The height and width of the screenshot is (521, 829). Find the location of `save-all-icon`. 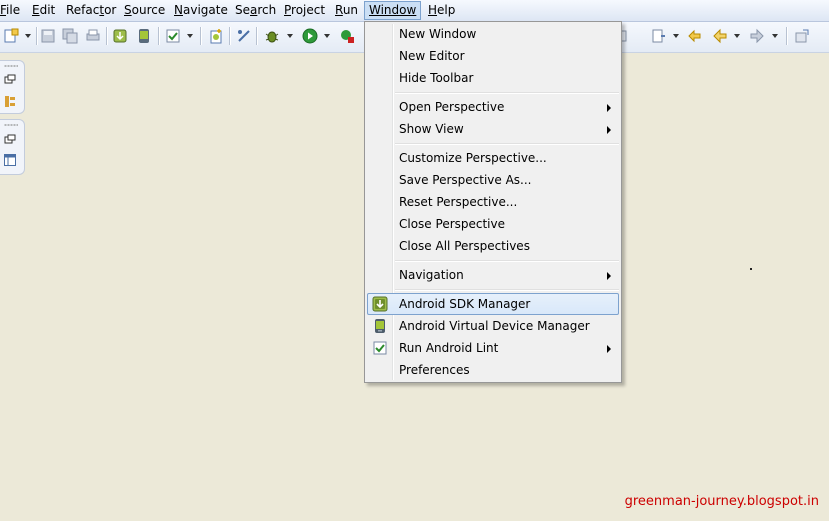

save-all-icon is located at coordinates (70, 36).